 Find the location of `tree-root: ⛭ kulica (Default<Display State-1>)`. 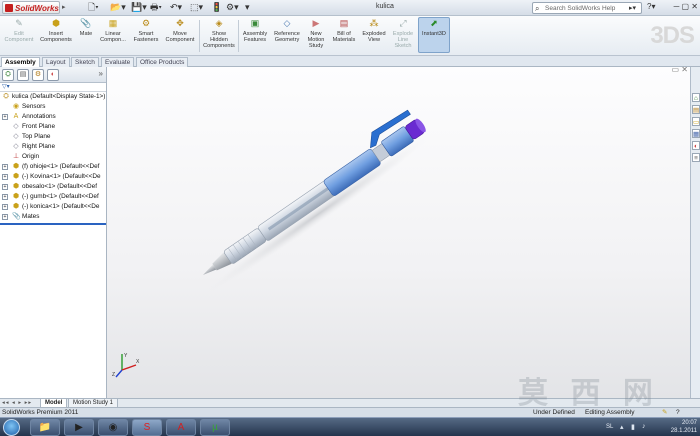

tree-root: ⛭ kulica (Default<Display State-1>) is located at coordinates (53, 97).